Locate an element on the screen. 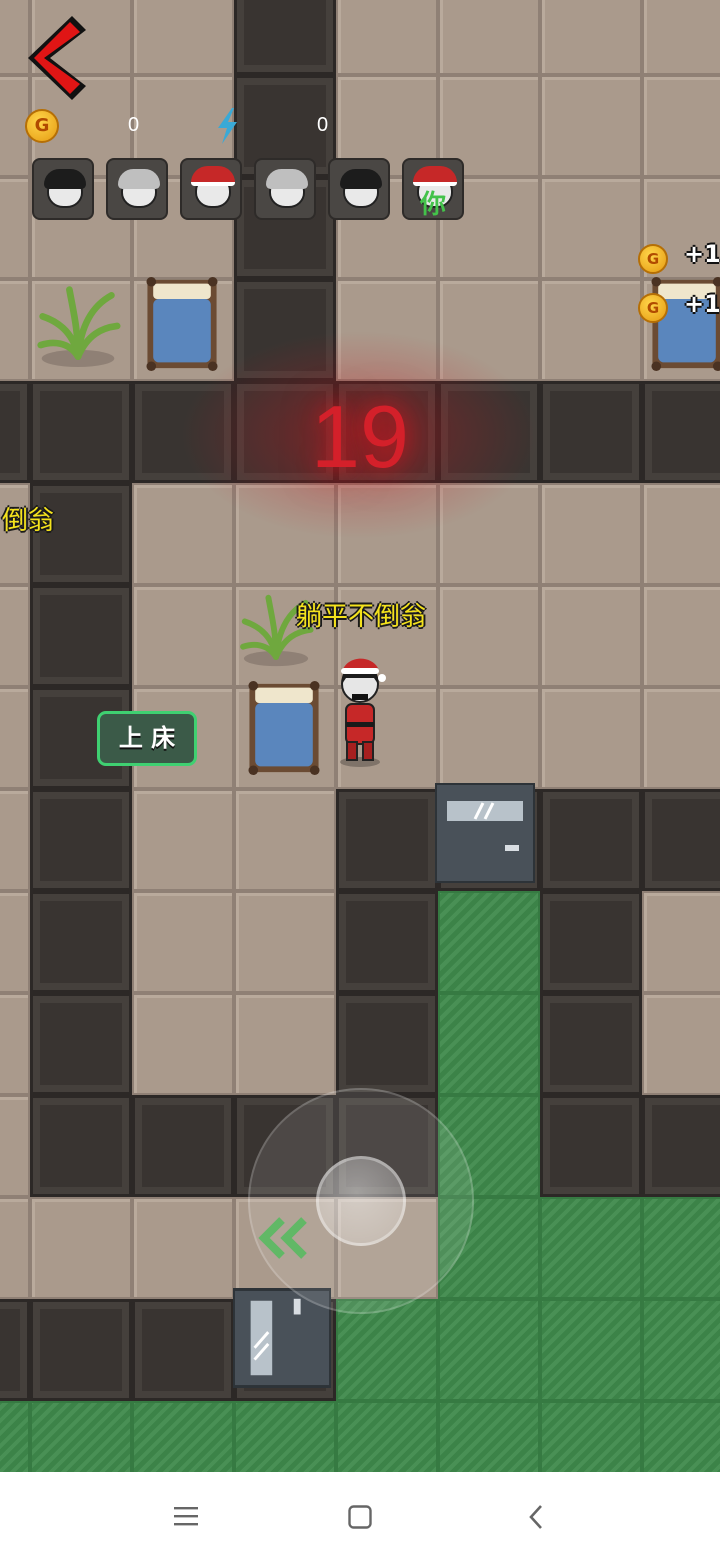 This screenshot has height=1560, width=720. get-in-bed-button: 上 床 is located at coordinates (147, 738).